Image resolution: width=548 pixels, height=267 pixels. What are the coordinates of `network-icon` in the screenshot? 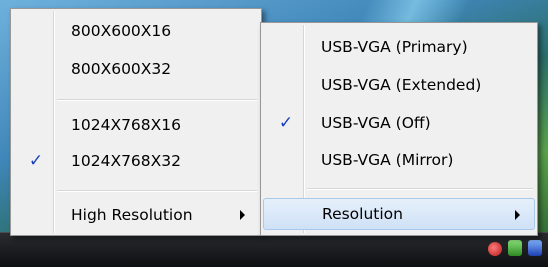 It's located at (515, 248).